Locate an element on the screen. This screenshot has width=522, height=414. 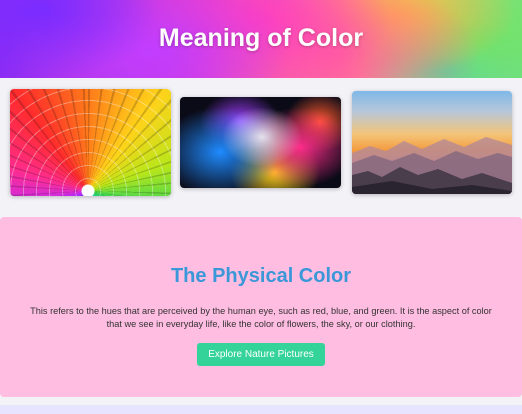
explore-nature-pictures-button: Explore Nature Pictures is located at coordinates (261, 354).